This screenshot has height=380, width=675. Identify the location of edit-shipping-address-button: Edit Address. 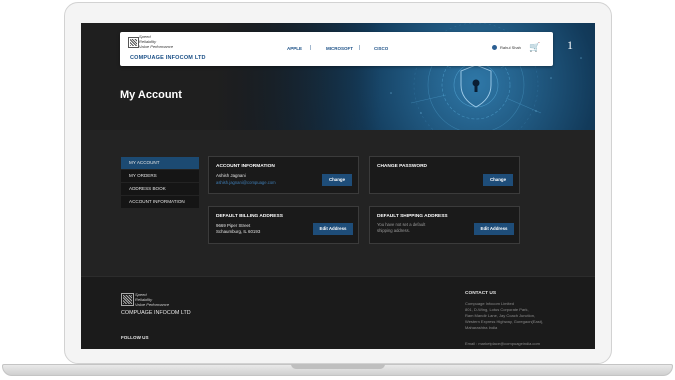
(494, 229).